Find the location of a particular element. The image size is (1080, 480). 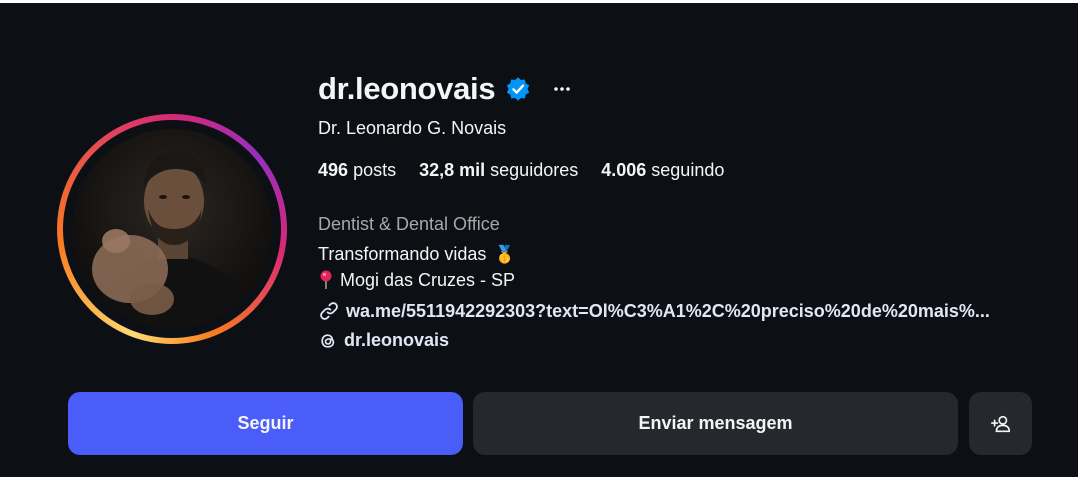

followers-stat: 32,8 mil seguidores is located at coordinates (498, 170).